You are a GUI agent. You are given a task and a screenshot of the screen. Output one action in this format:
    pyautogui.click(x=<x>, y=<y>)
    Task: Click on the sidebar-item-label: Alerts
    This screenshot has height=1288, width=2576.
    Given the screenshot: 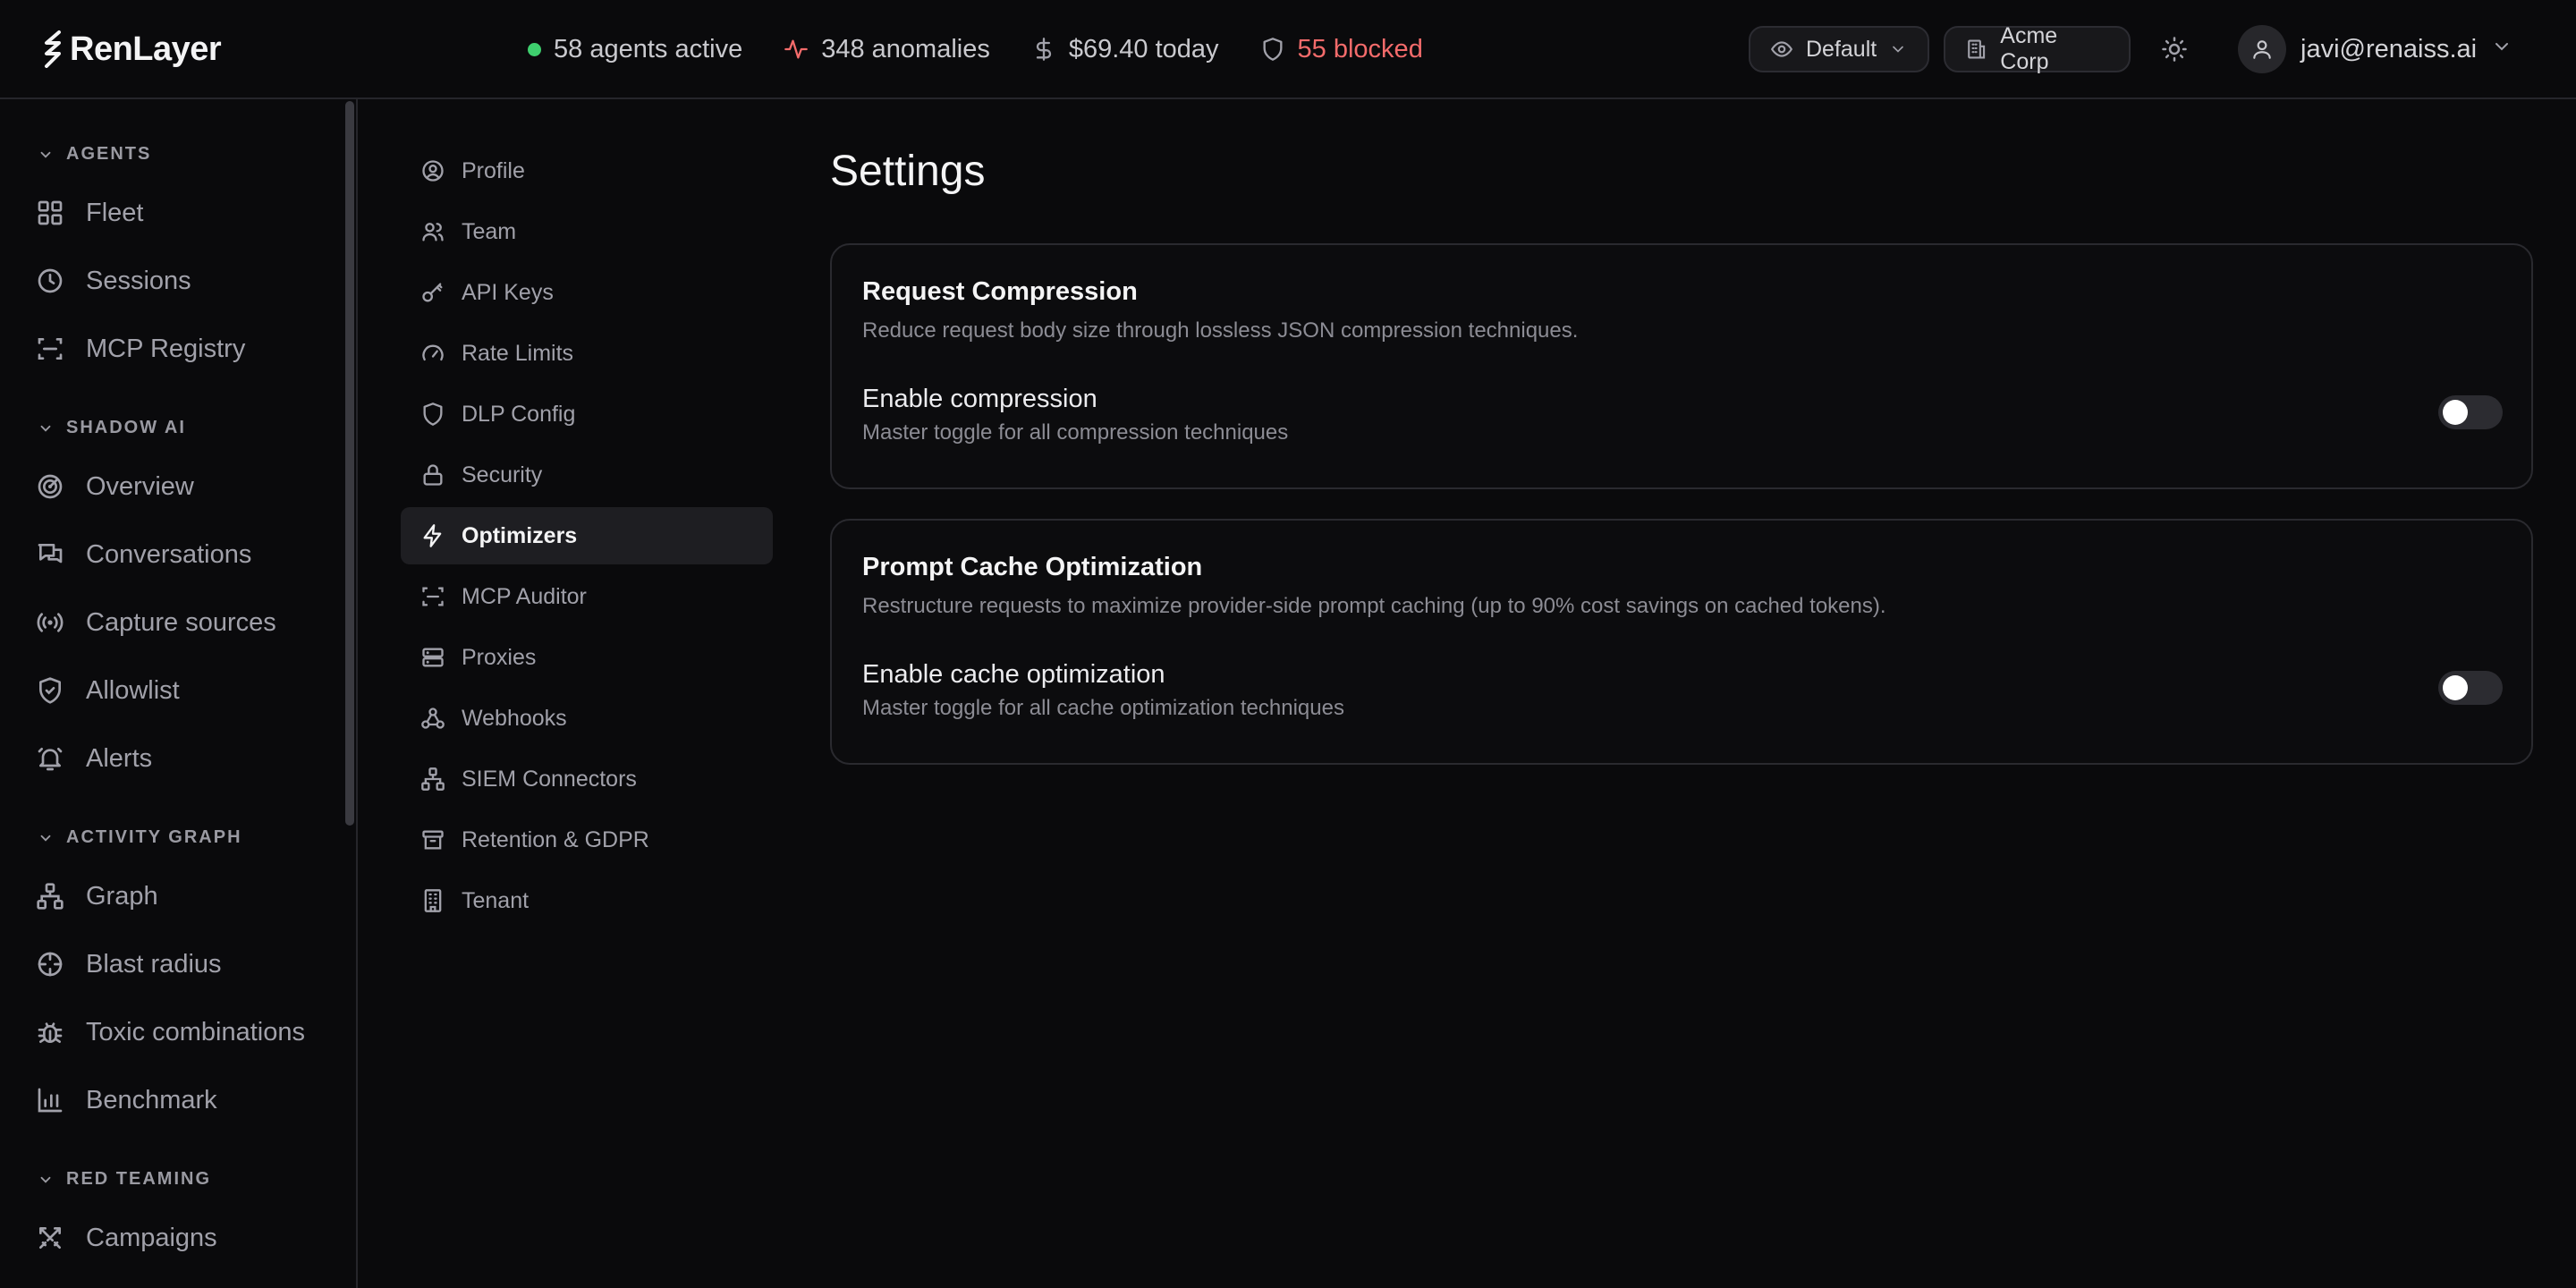 What is the action you would take?
    pyautogui.click(x=119, y=758)
    